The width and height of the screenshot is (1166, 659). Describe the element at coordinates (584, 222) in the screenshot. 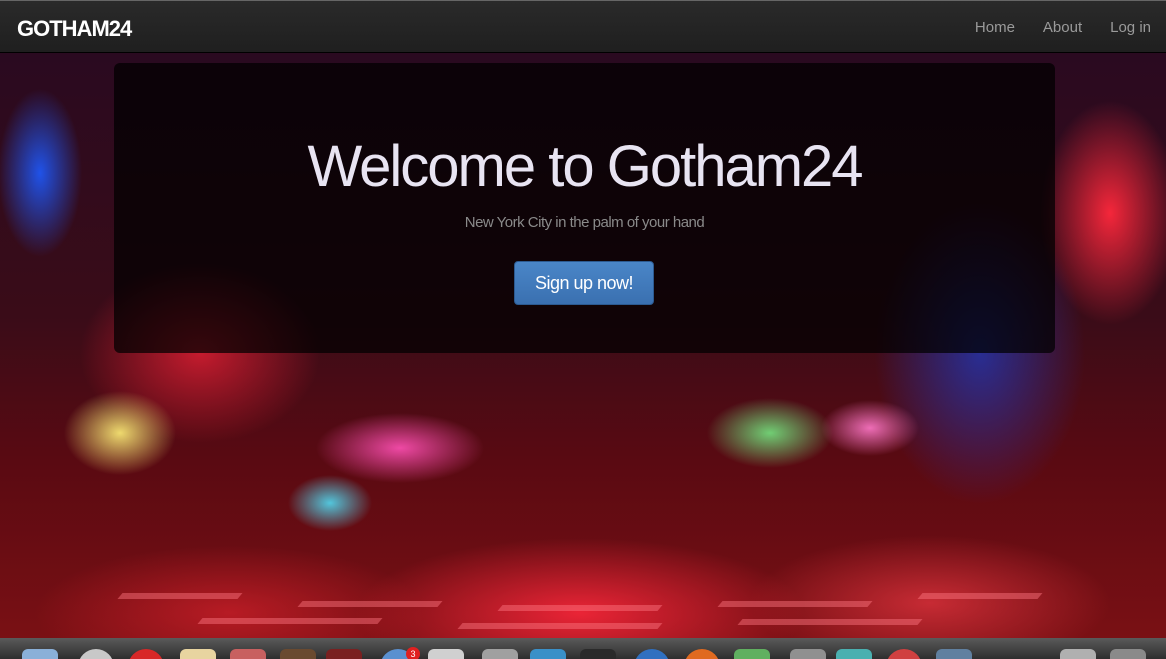

I see `hero-subtitle: New York City in the palm of your hand` at that location.